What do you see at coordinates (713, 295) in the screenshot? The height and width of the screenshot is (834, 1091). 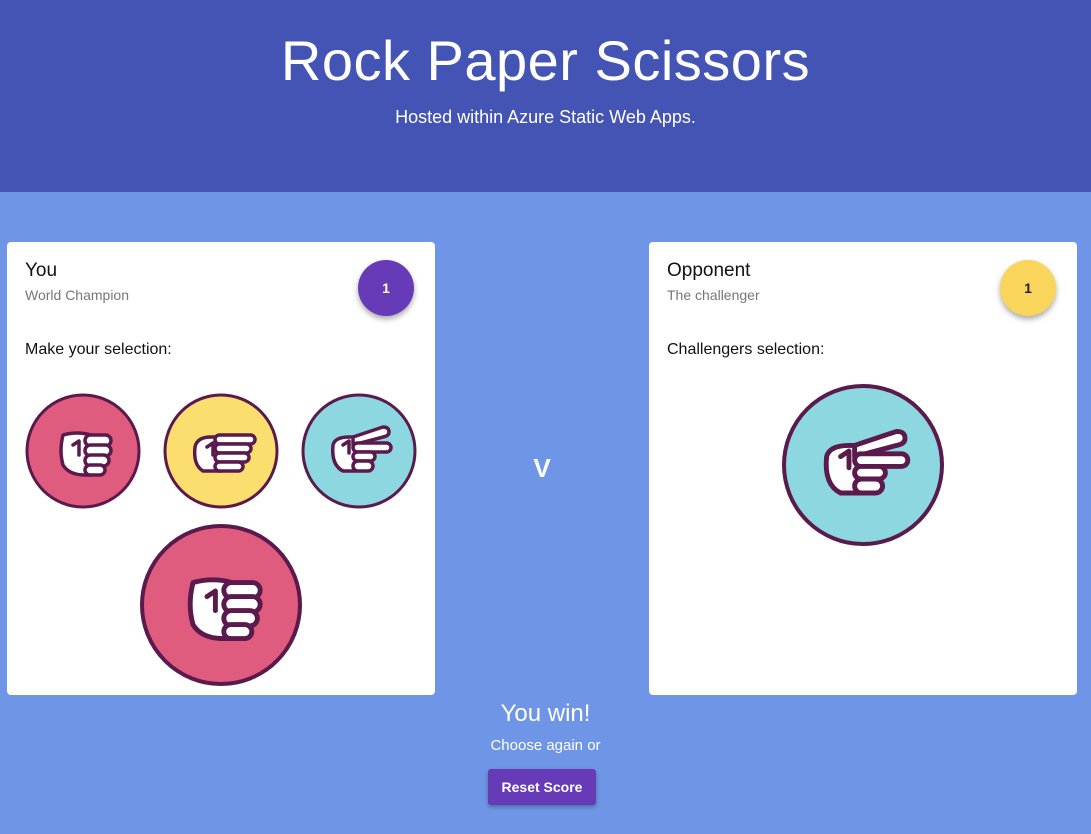 I see `opponent-subtitle: The challenger` at bounding box center [713, 295].